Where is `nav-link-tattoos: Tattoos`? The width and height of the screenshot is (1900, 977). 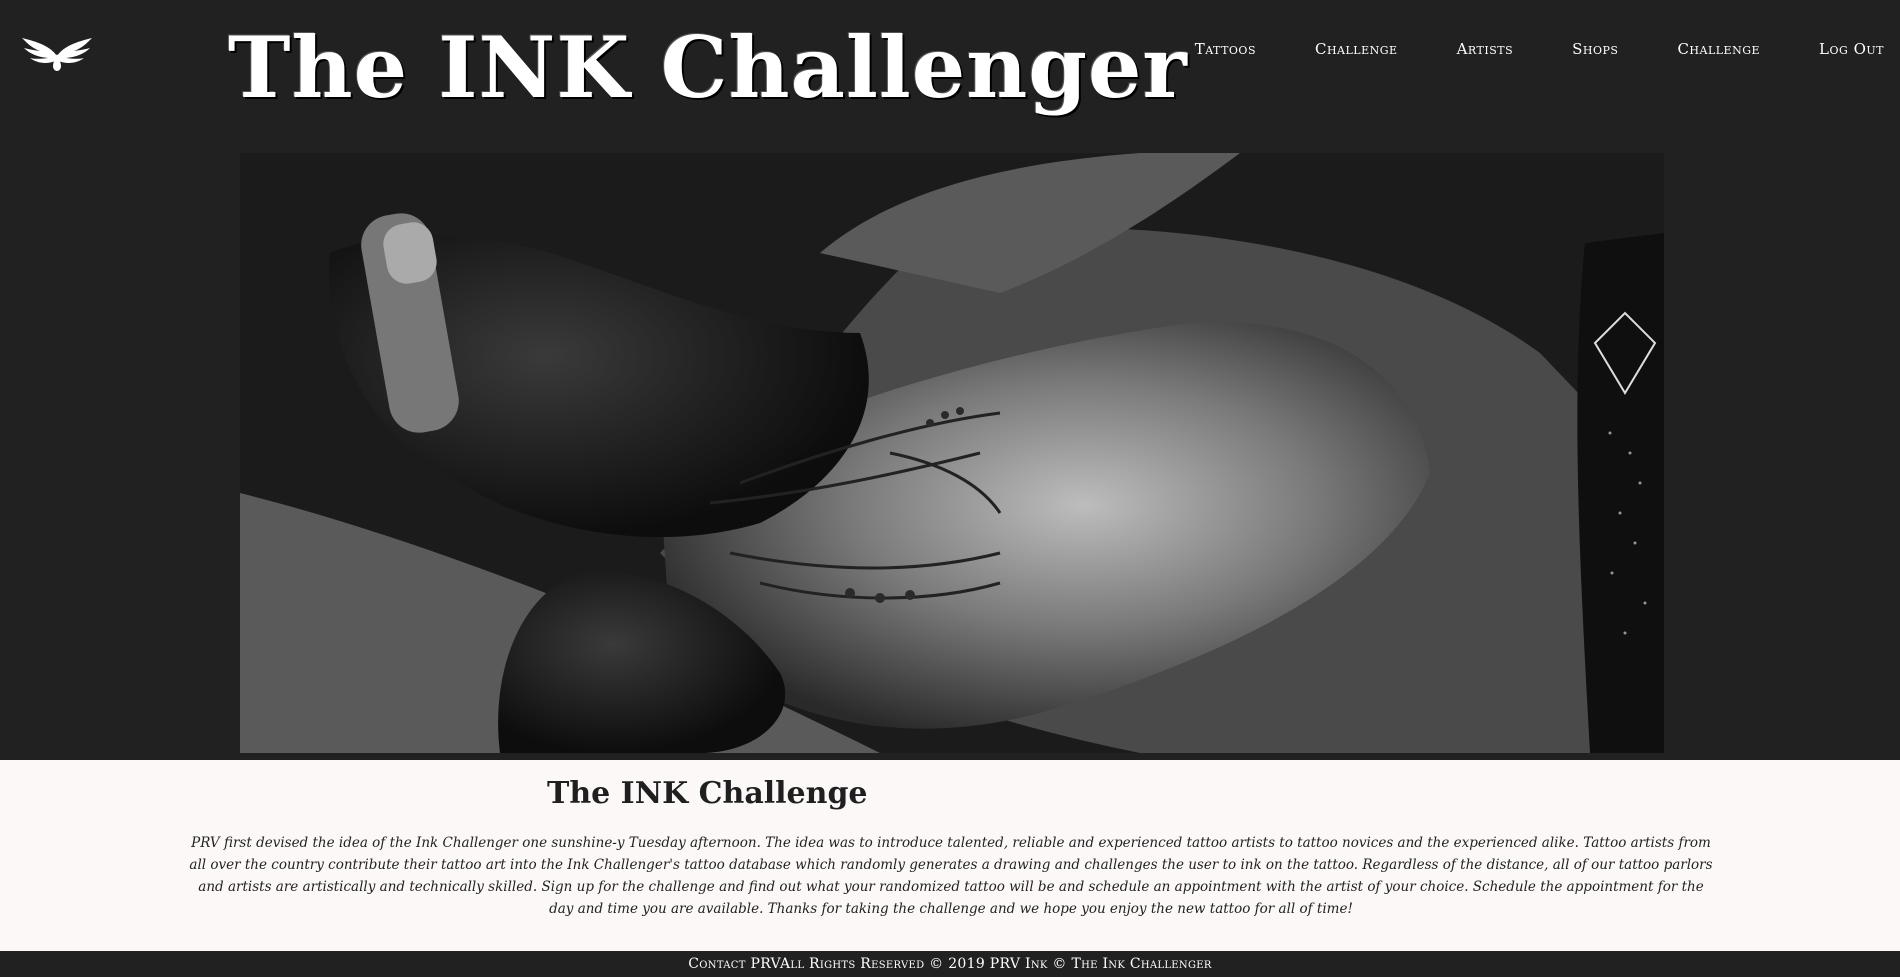
nav-link-tattoos: Tattoos is located at coordinates (1225, 49).